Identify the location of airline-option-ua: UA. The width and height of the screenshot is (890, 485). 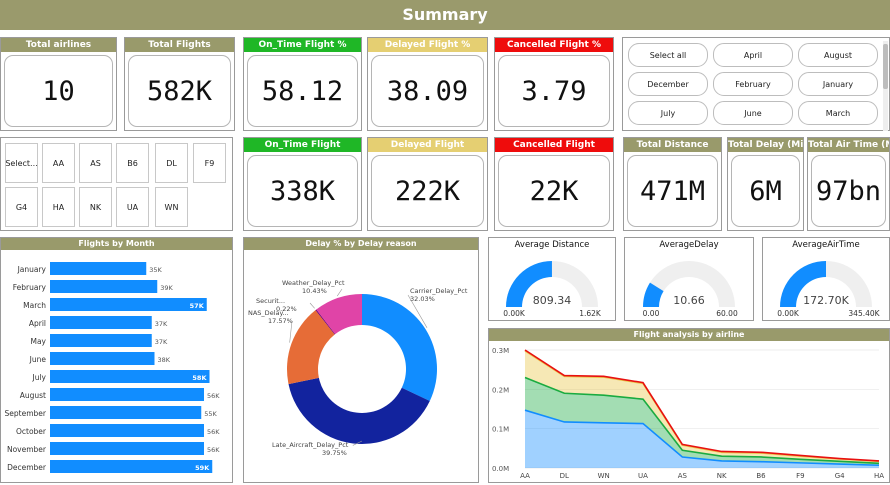
(132, 207).